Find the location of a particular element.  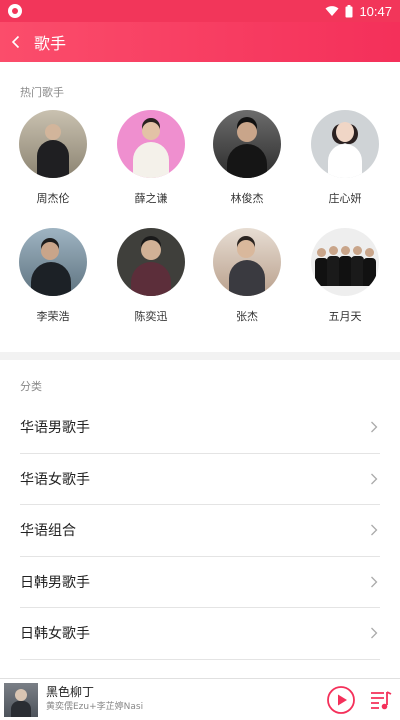

singer-card: 陈奕迅 is located at coordinates (151, 276).